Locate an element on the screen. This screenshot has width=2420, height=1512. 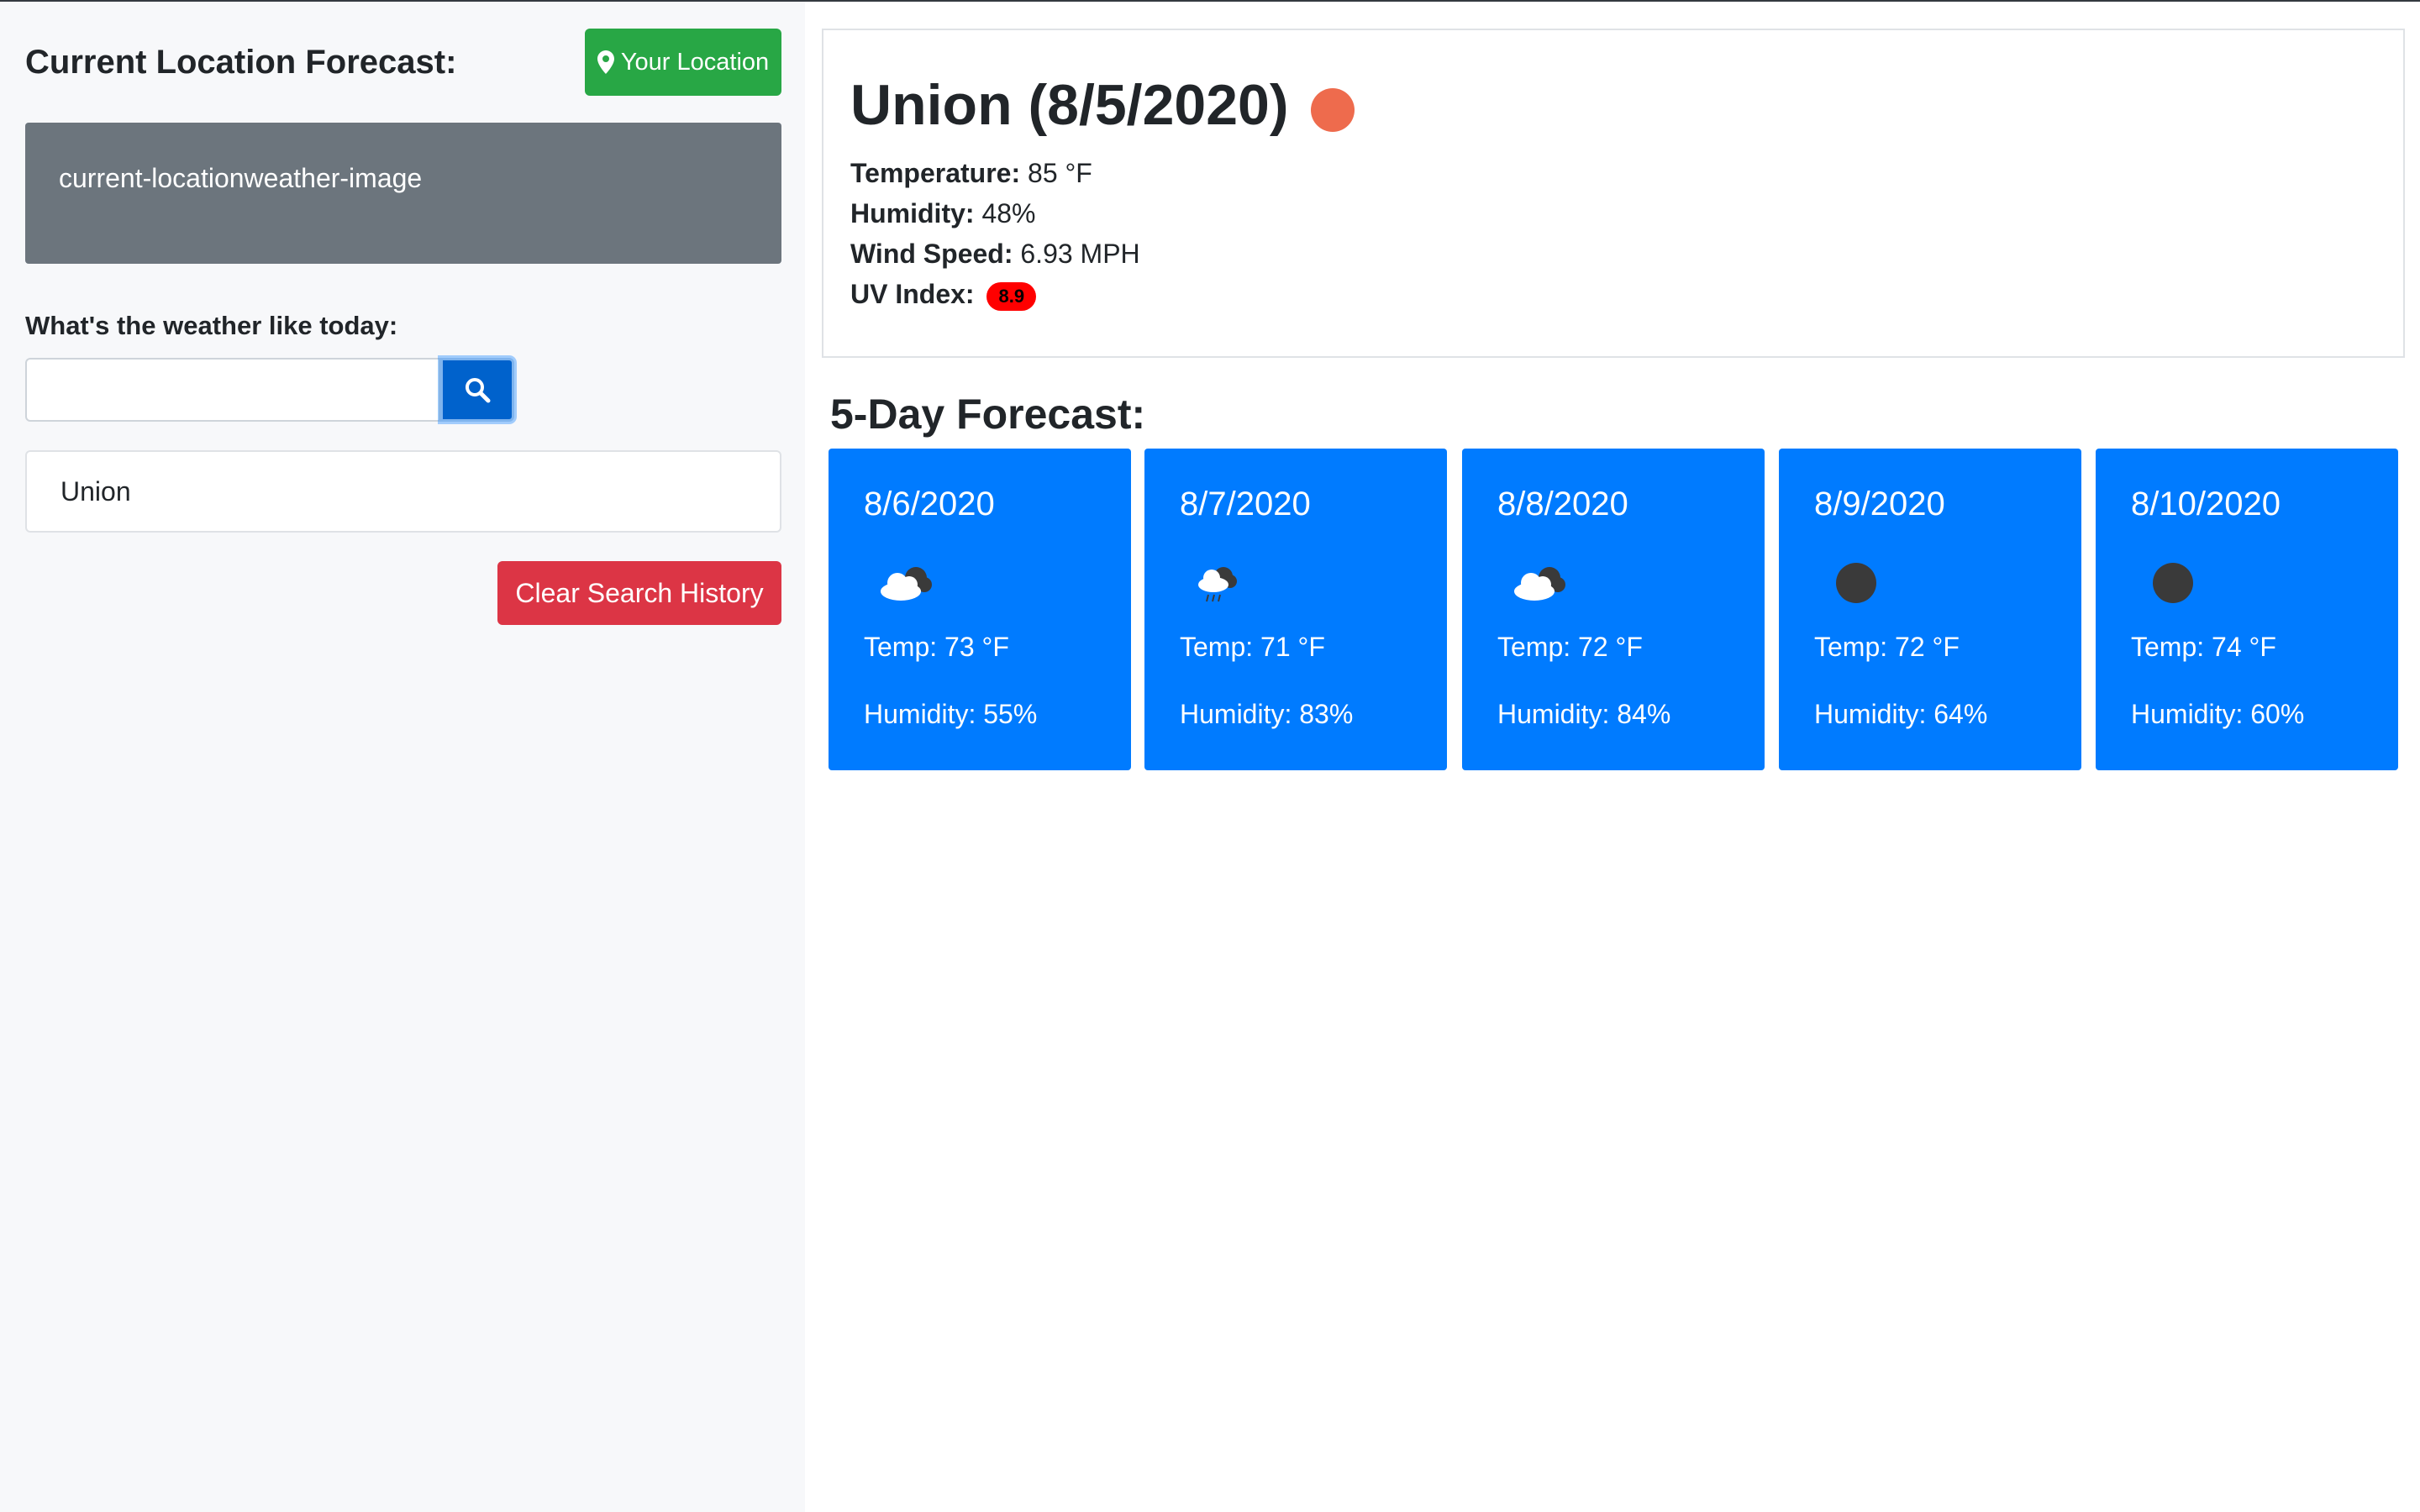
wind-speed-stat: Wind Speed: 6.93 MPH is located at coordinates (995, 254).